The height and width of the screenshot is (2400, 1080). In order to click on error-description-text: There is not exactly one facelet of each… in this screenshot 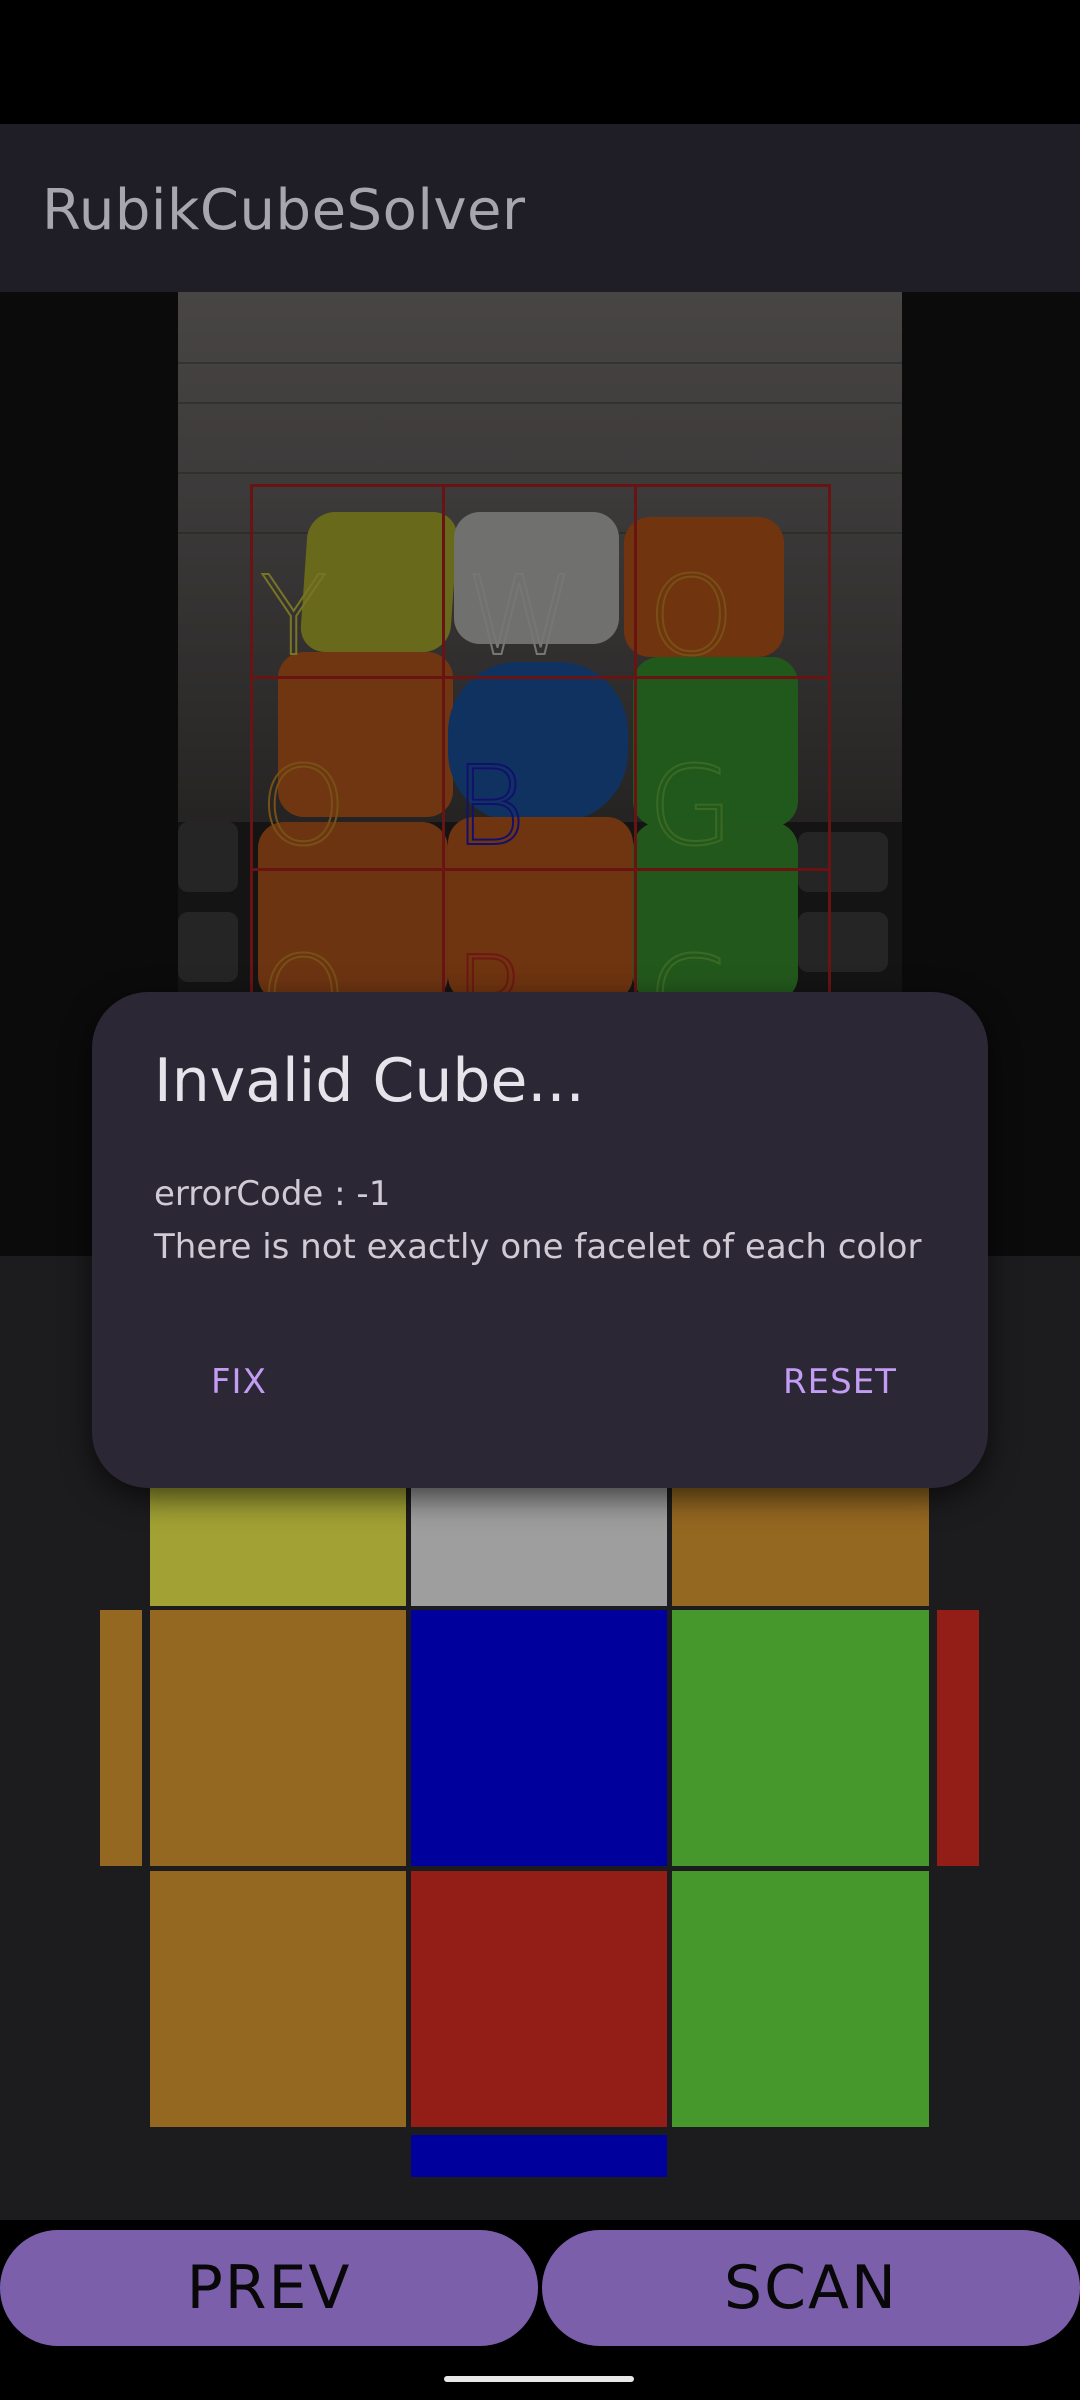, I will do `click(538, 1247)`.